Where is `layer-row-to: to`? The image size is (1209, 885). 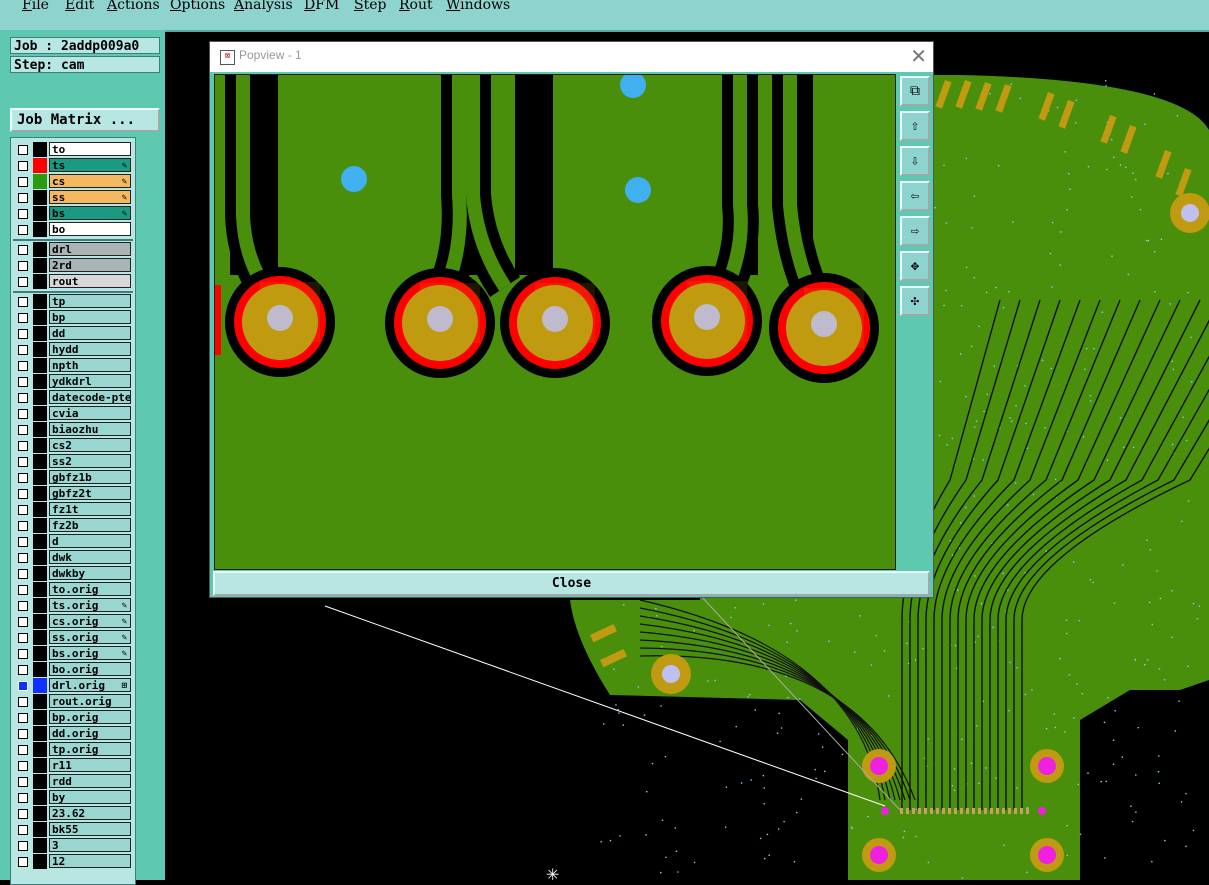 layer-row-to: to is located at coordinates (73, 149).